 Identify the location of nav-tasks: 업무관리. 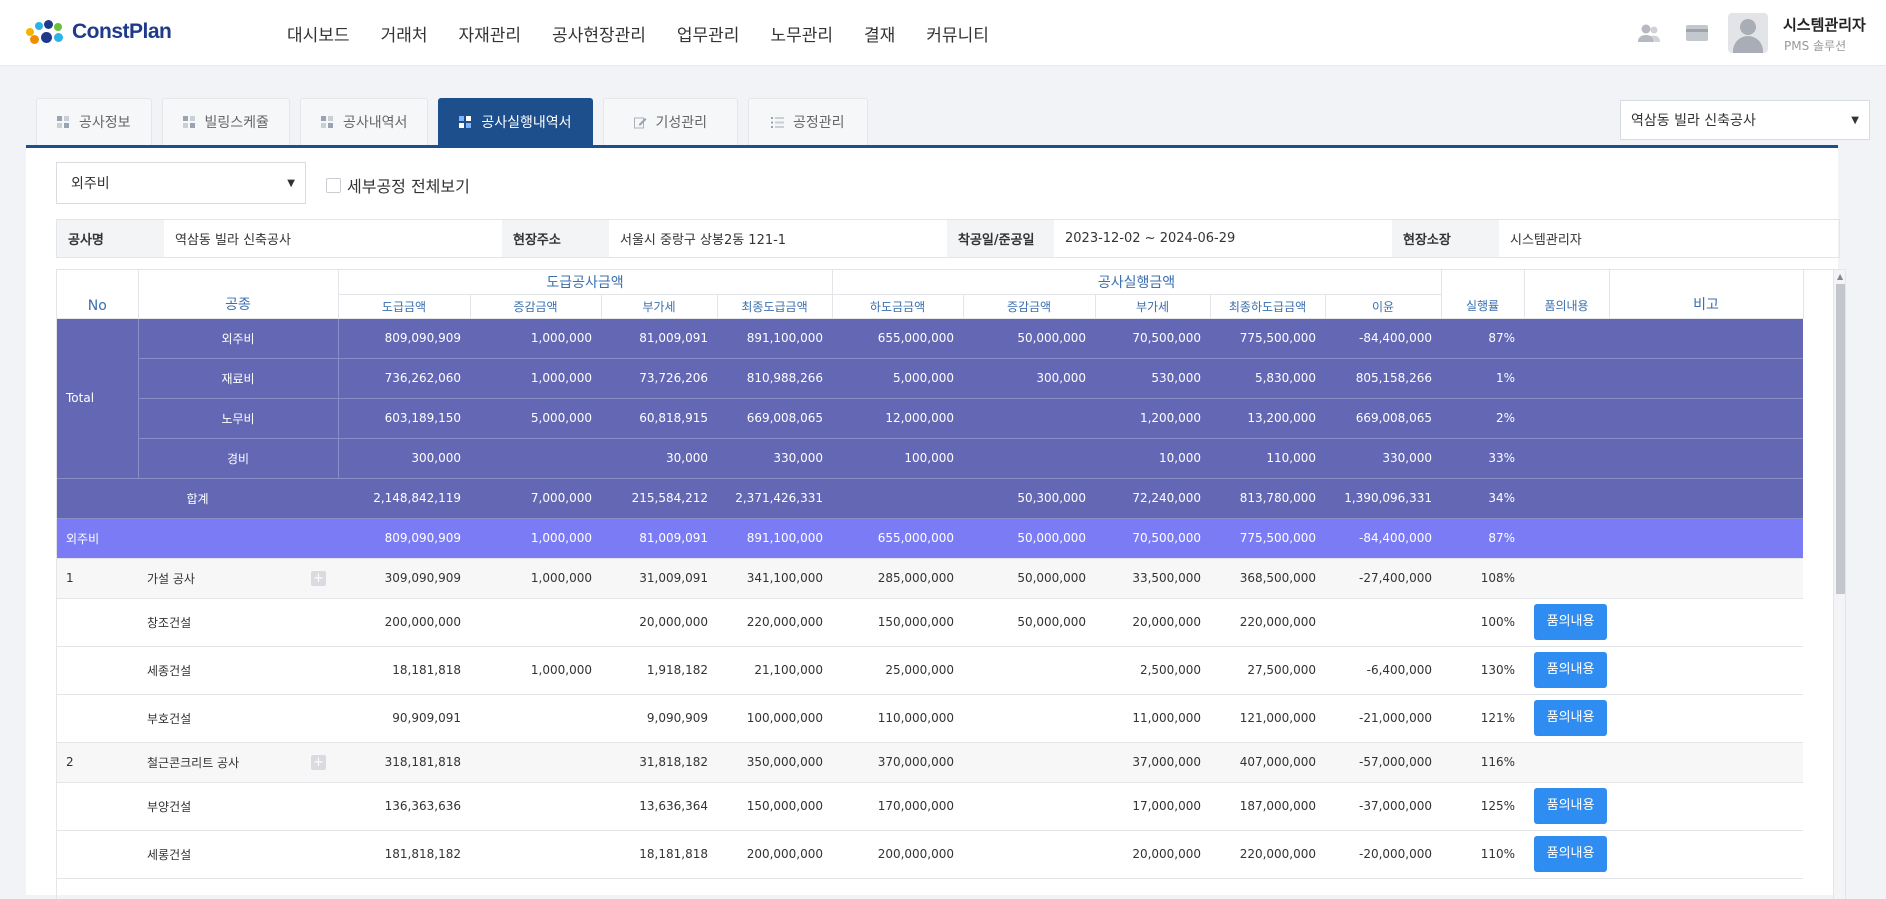
(708, 33).